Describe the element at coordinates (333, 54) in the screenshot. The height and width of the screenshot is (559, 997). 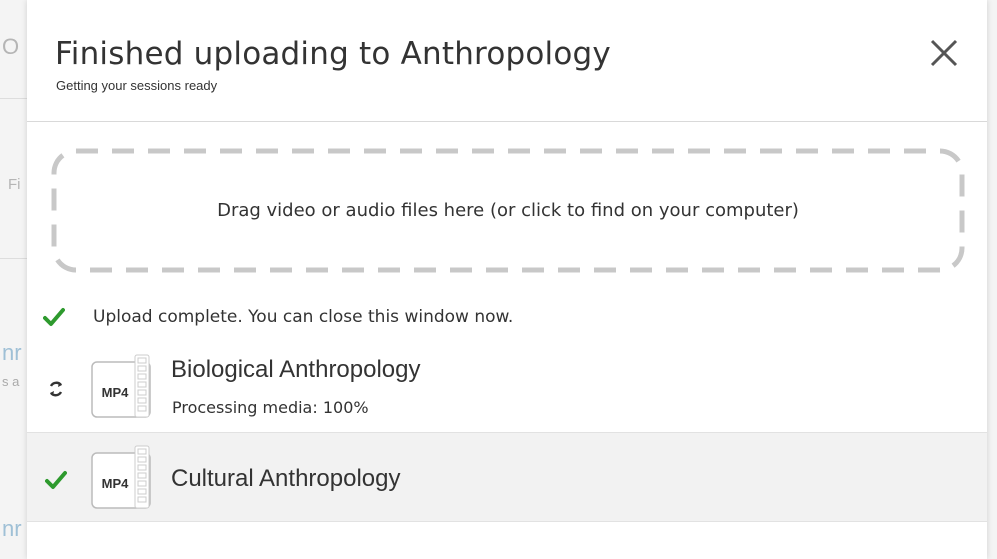
I see `modal-title: Finished uploading to Anthropology` at that location.